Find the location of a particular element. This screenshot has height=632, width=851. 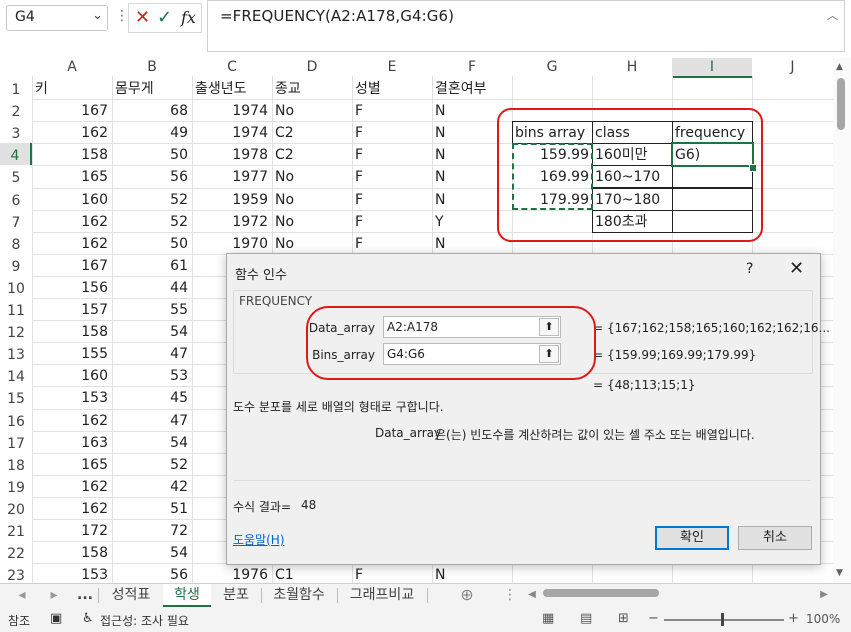

cell-b11: 55 is located at coordinates (150, 309).